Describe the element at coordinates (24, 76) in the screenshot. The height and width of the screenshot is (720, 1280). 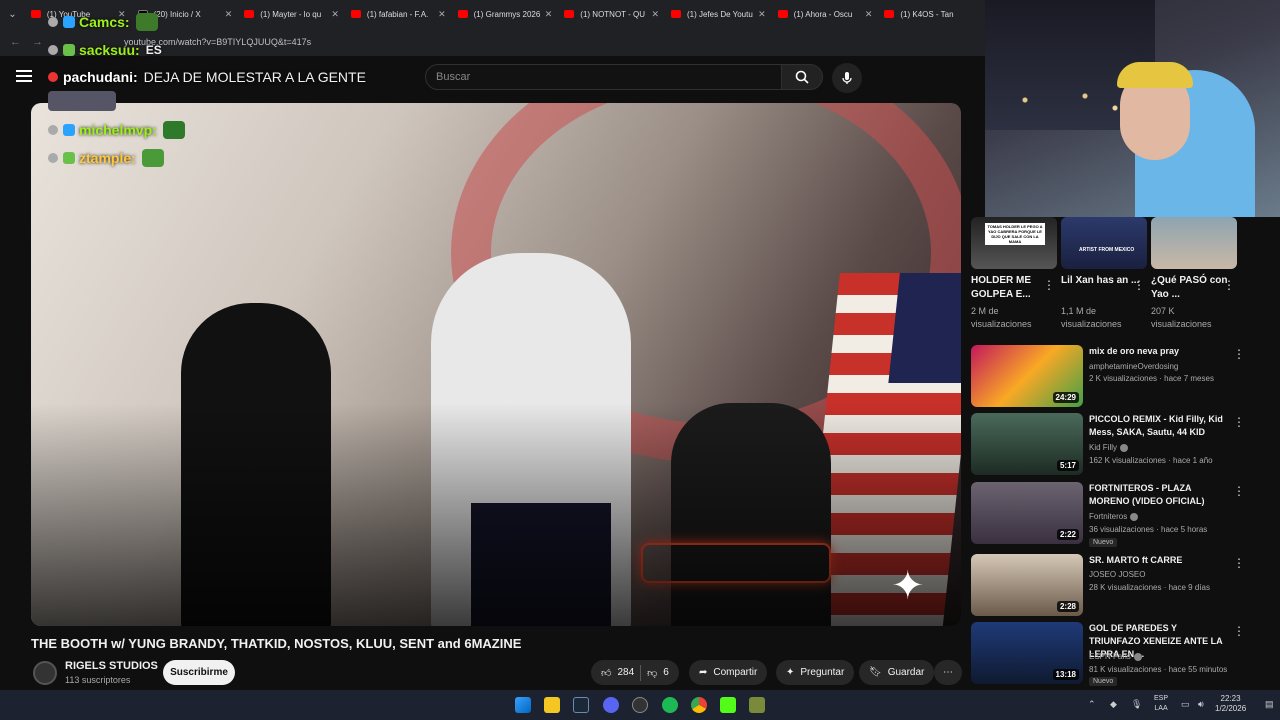
I see `menu-icon` at that location.